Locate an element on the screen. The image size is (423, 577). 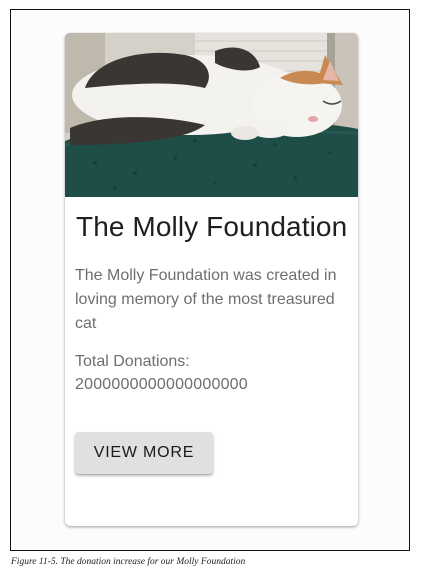
view-more-button: VIEW MORE is located at coordinates (144, 453).